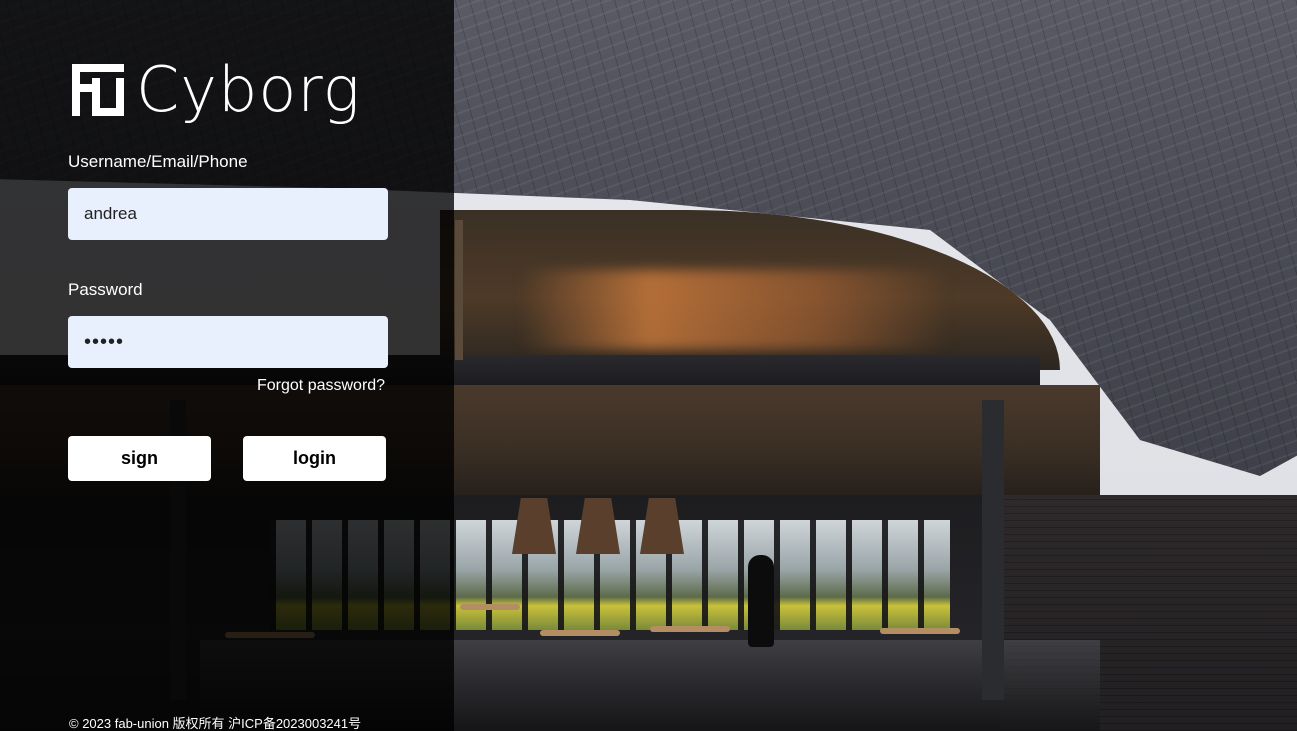 The height and width of the screenshot is (731, 1297). Describe the element at coordinates (105, 289) in the screenshot. I see `password-label: Password` at that location.